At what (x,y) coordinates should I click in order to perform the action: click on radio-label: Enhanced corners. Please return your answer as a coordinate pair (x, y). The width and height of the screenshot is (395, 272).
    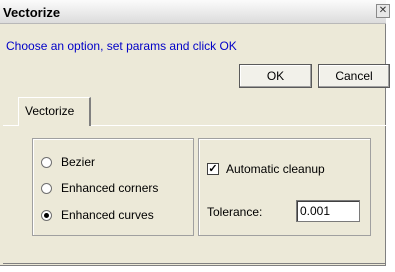
    Looking at the image, I should click on (110, 188).